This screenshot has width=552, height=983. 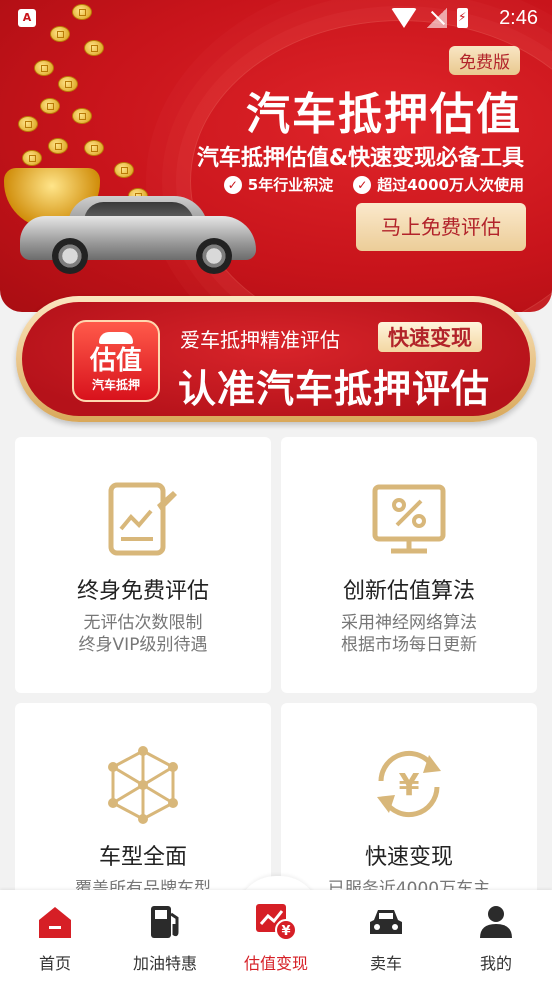 I want to click on nav-label: 估值变现, so click(x=275, y=963).